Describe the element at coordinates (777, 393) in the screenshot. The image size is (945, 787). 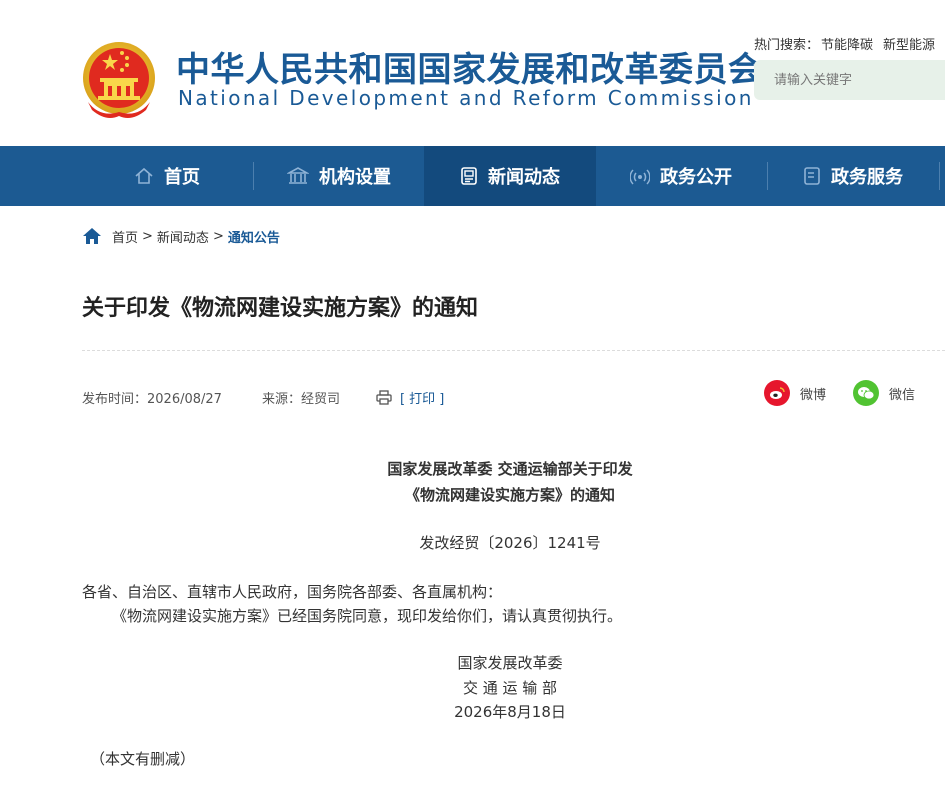
I see `weibo-icon` at that location.